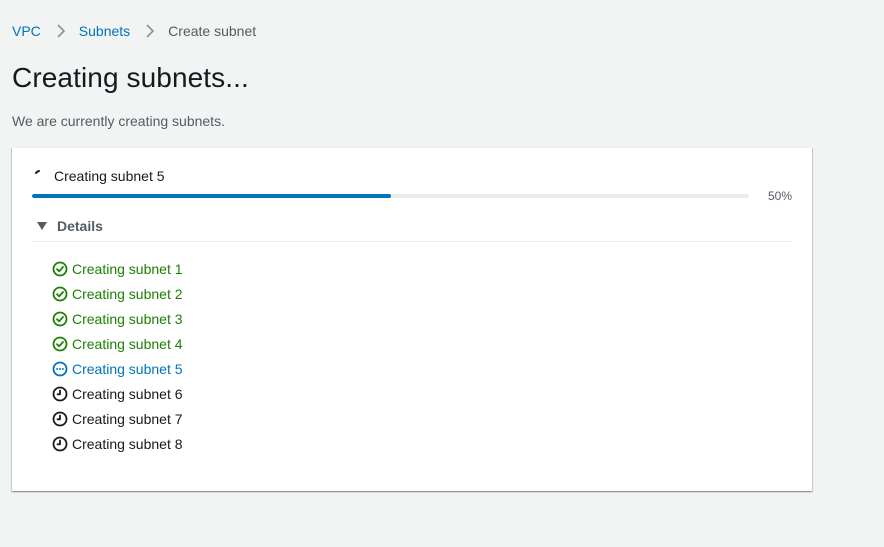  I want to click on step-item: Creating subnet 8, so click(117, 443).